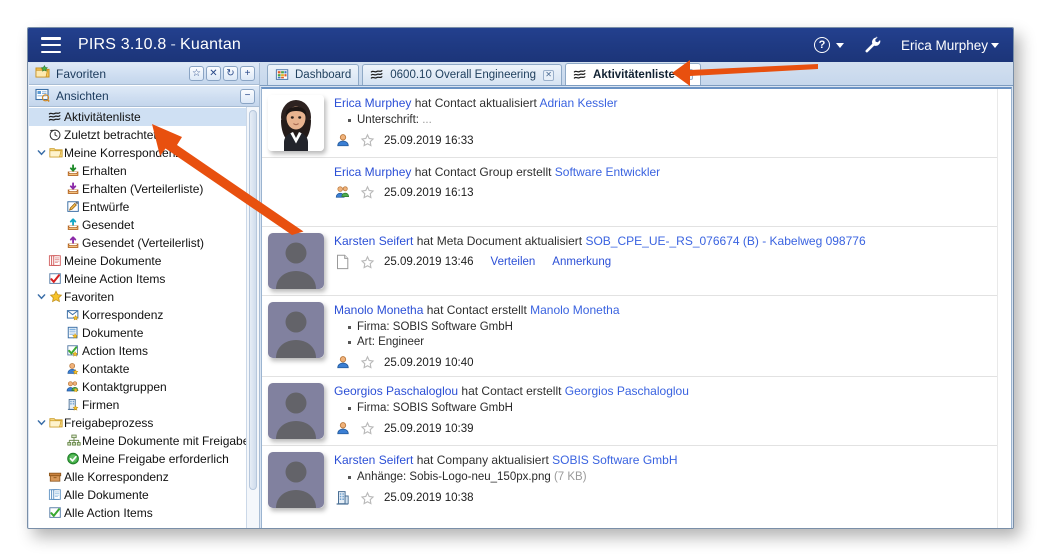 Image resolution: width=1045 pixels, height=558 pixels. What do you see at coordinates (660, 362) in the screenshot?
I see `activity-meta-row: 25.09.2019 10:40` at bounding box center [660, 362].